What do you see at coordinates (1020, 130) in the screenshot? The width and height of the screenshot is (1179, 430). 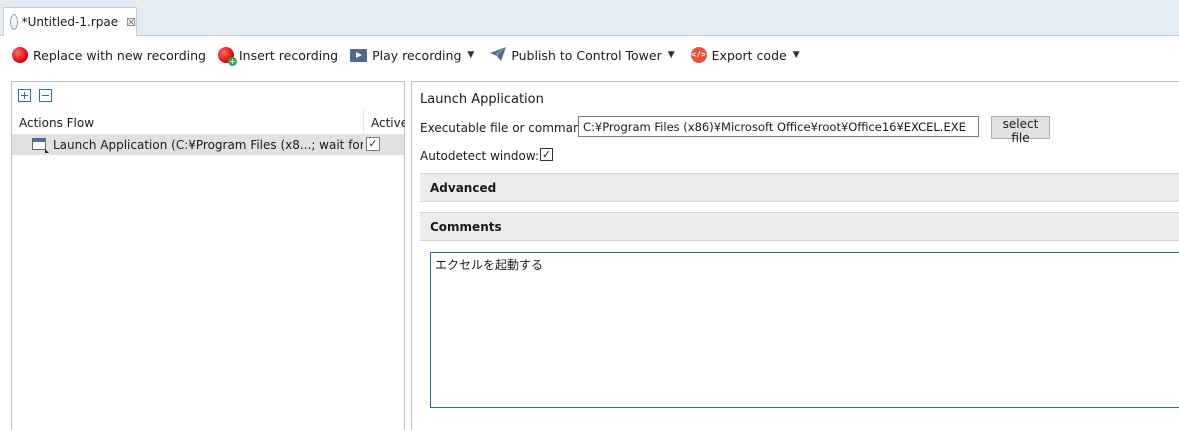 I see `select-file-button: select file` at bounding box center [1020, 130].